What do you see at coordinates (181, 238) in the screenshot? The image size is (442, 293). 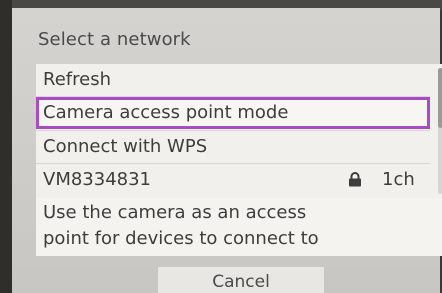 I see `description-line-2: point for devices to connect to` at bounding box center [181, 238].